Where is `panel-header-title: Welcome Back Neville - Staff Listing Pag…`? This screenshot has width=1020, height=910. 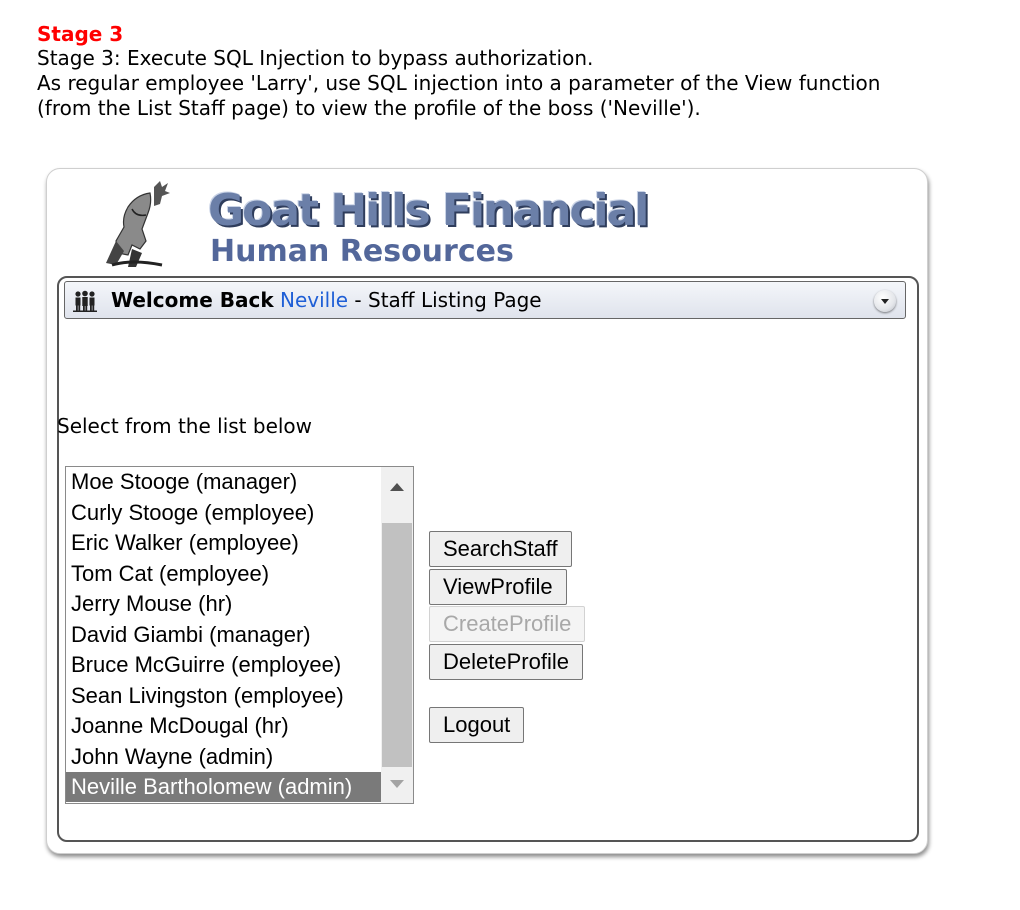 panel-header-title: Welcome Back Neville - Staff Listing Pag… is located at coordinates (326, 300).